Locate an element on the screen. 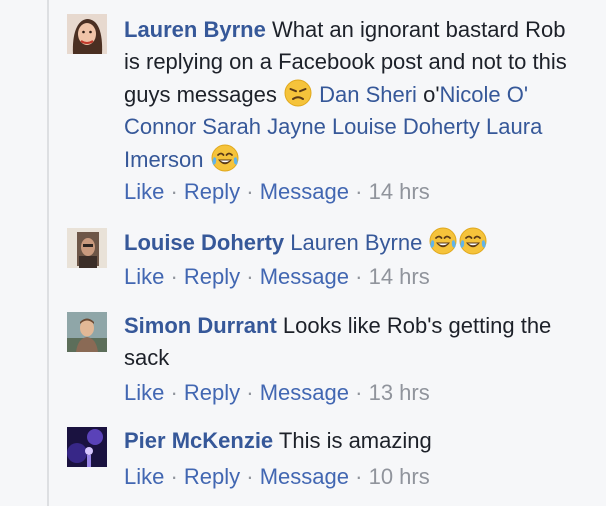 Image resolution: width=606 pixels, height=506 pixels. comment-author: Louise Doherty is located at coordinates (204, 242).